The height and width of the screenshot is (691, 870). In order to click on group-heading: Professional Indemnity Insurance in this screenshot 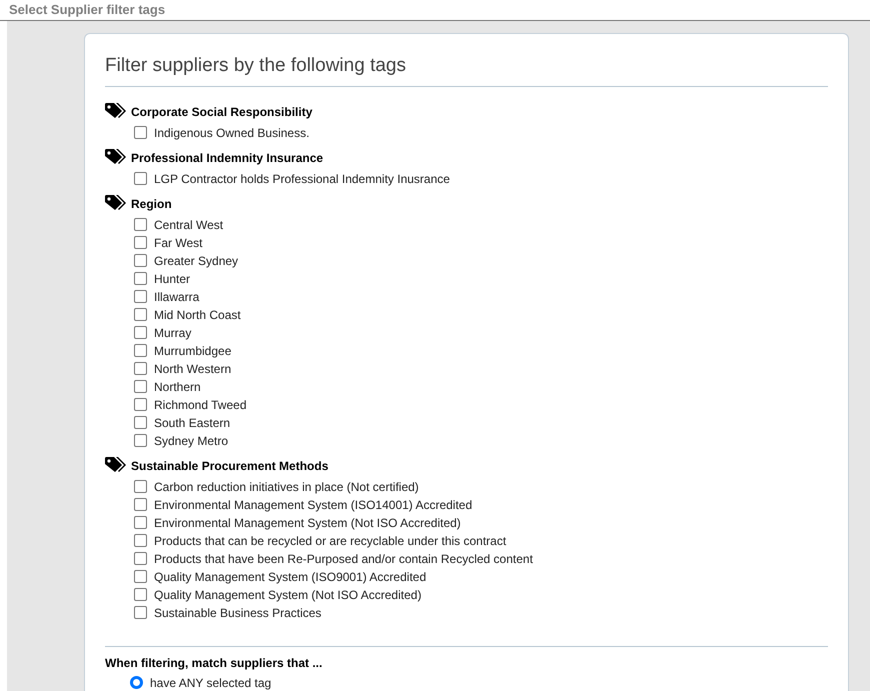, I will do `click(227, 158)`.